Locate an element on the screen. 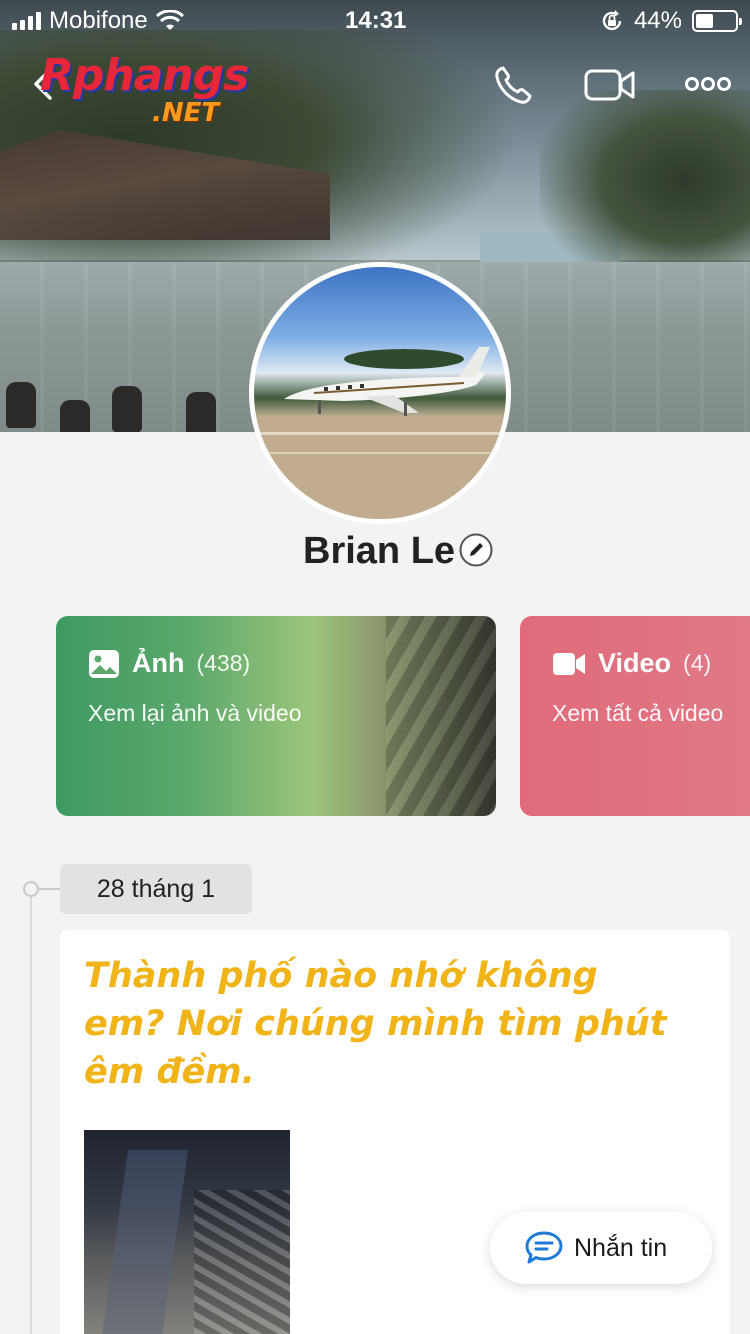  photos-label: Ảnh is located at coordinates (158, 663).